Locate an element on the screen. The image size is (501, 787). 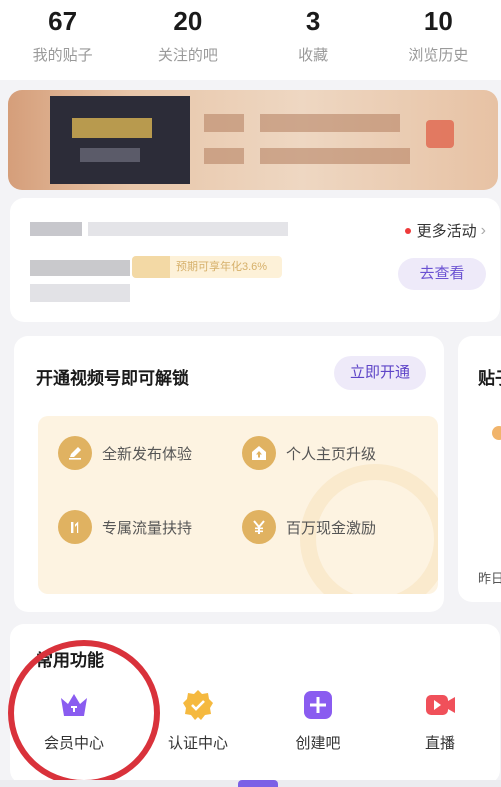
pen-icon is located at coordinates (75, 453).